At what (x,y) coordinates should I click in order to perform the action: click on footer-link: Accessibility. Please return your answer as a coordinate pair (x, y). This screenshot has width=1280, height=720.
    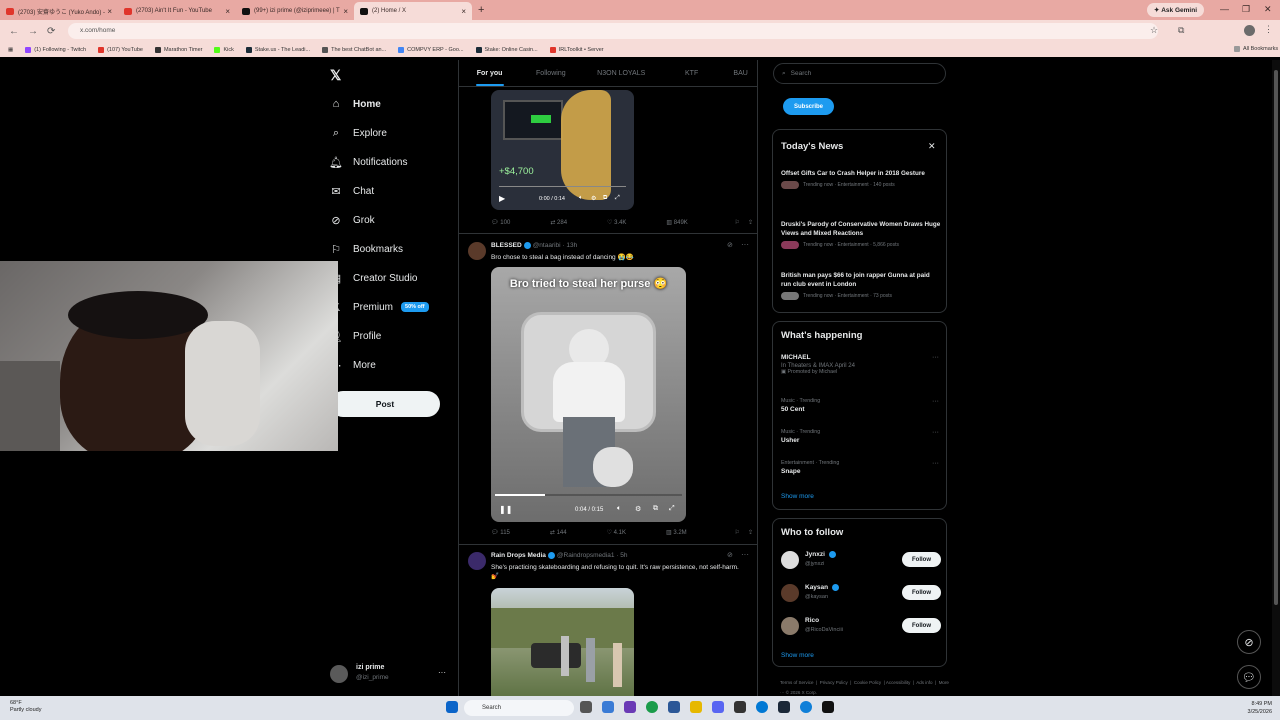
    Looking at the image, I should click on (898, 682).